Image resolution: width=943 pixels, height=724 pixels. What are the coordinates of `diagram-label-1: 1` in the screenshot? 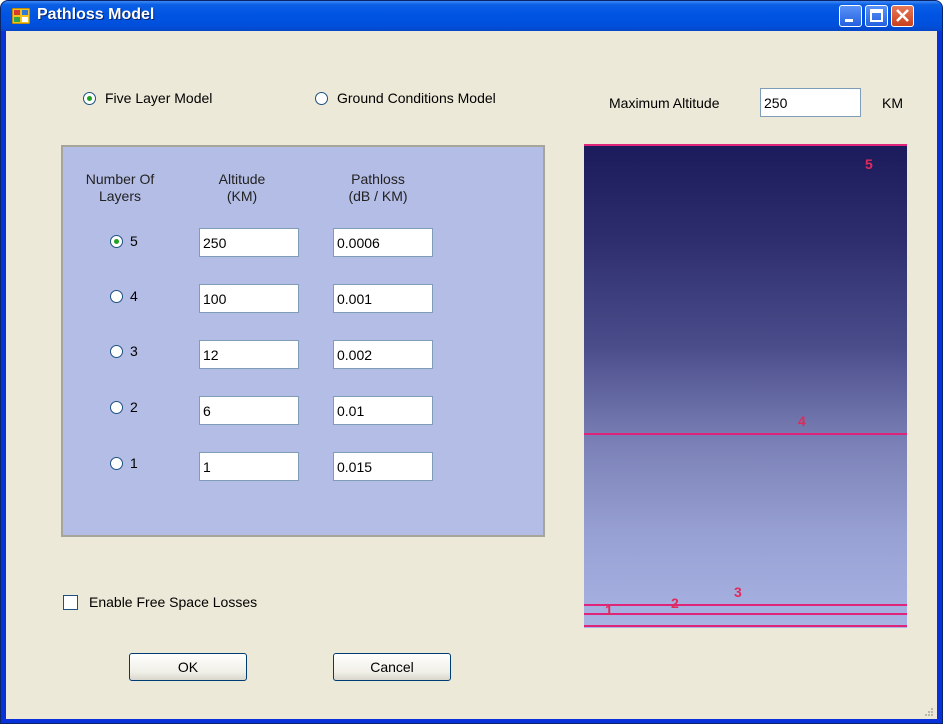 It's located at (609, 610).